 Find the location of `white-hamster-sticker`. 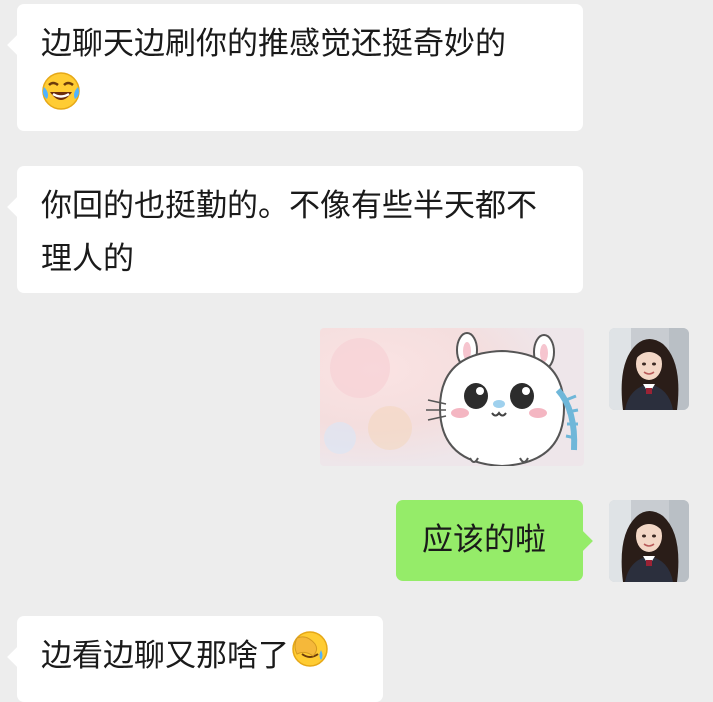

white-hamster-sticker is located at coordinates (452, 397).